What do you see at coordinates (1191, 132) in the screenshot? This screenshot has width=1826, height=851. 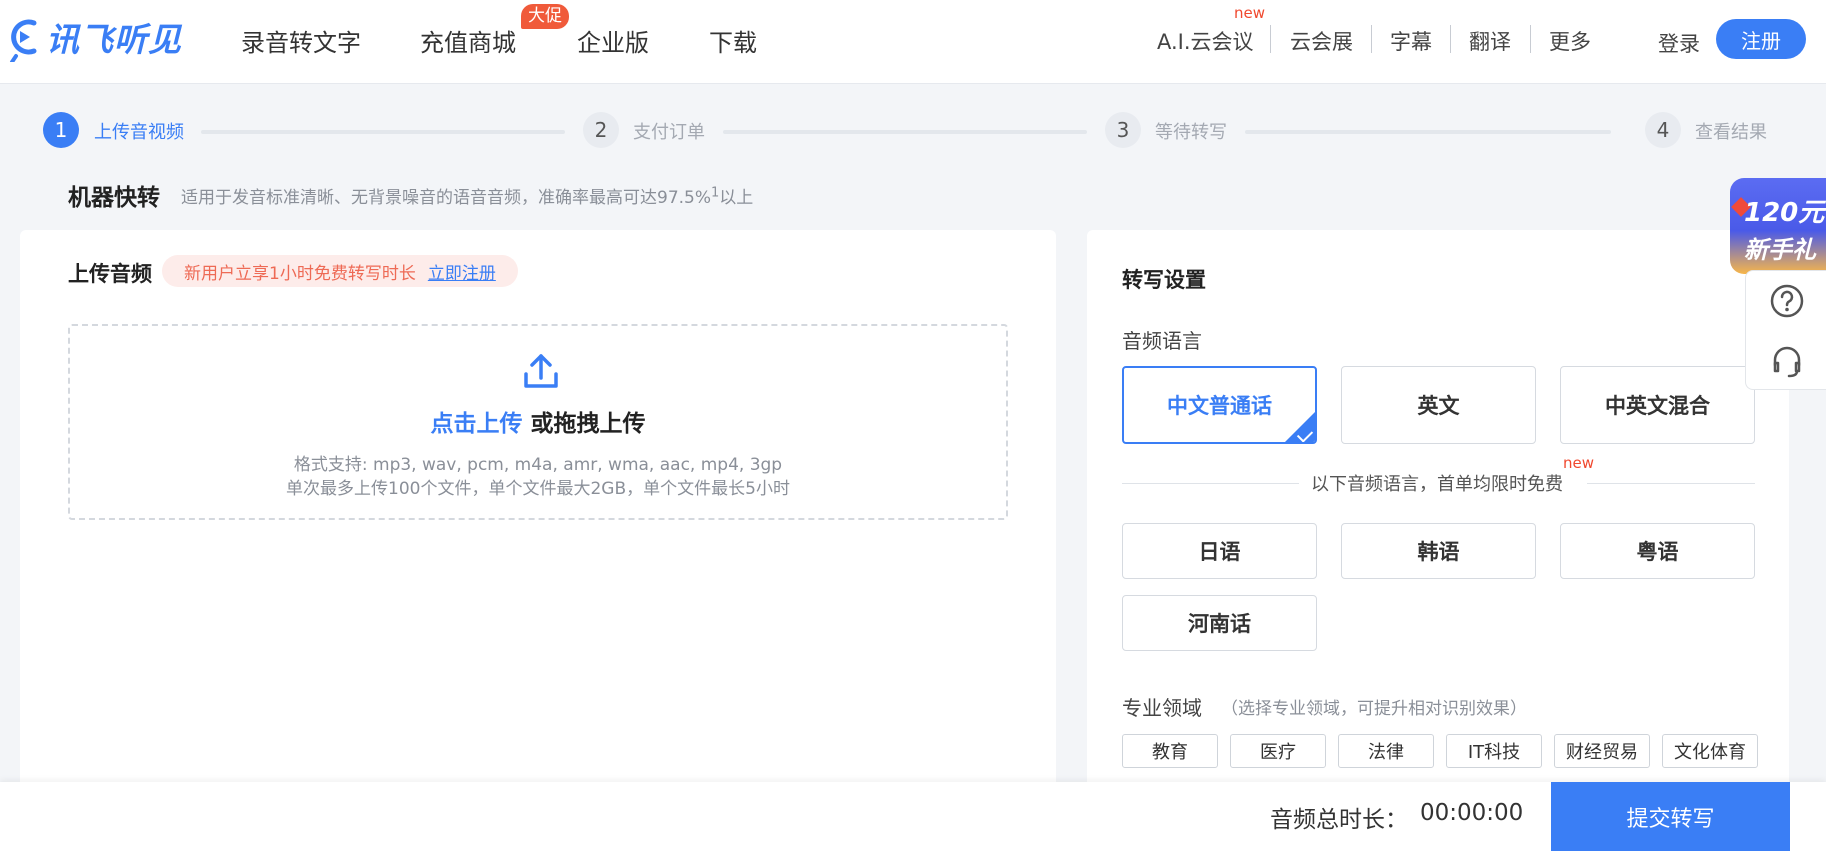 I see `step-3-label: 等待转写` at bounding box center [1191, 132].